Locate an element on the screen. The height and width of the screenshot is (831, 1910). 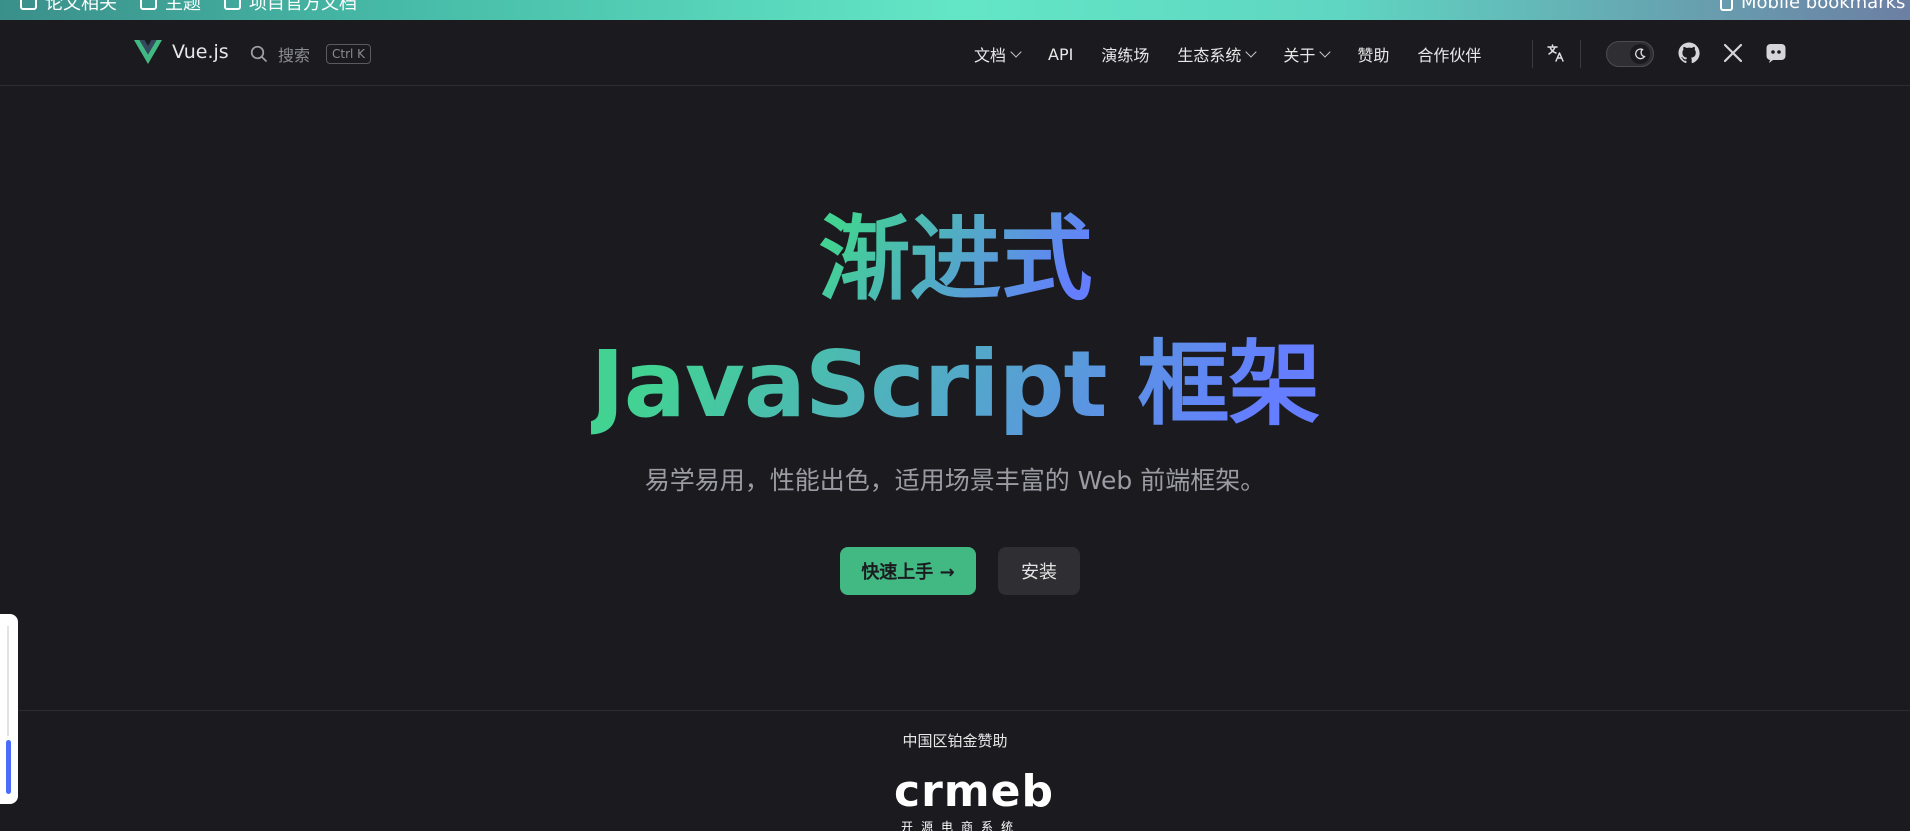
nav-item-label: API is located at coordinates (1061, 54).